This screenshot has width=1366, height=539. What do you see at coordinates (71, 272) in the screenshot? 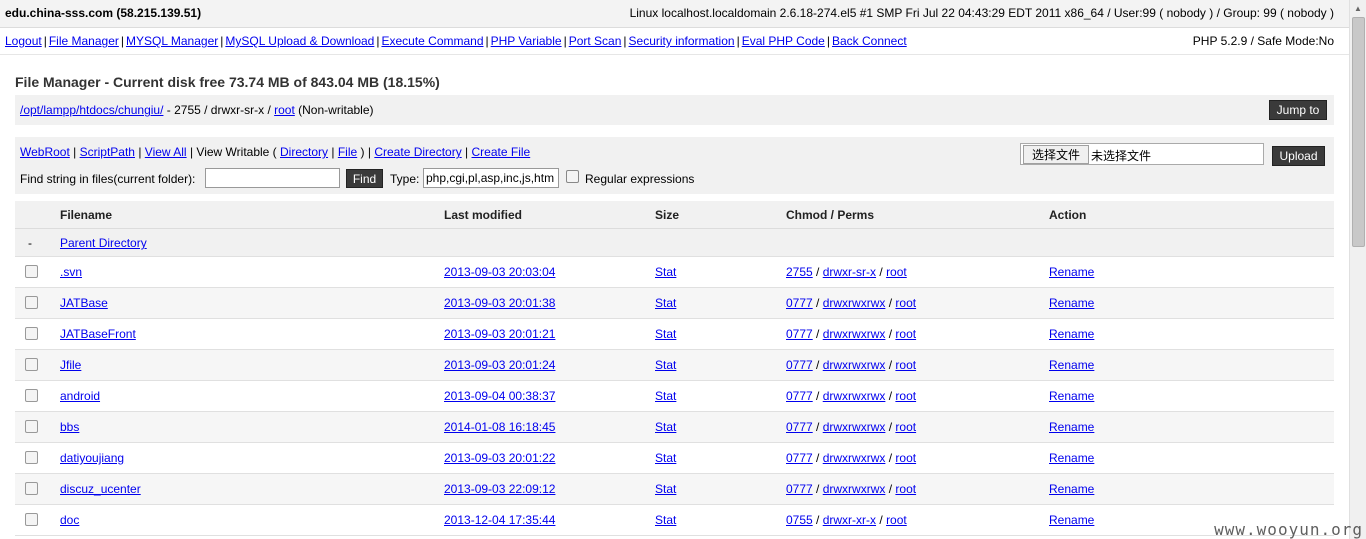
I see `file-name-link: .svn` at bounding box center [71, 272].